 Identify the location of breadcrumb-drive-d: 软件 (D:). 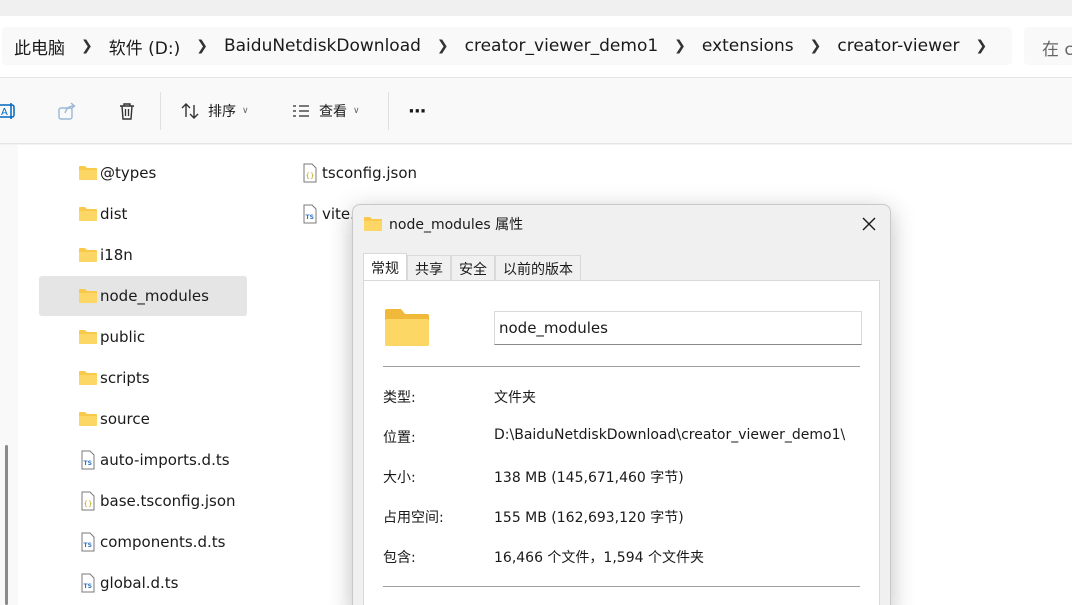
(145, 46).